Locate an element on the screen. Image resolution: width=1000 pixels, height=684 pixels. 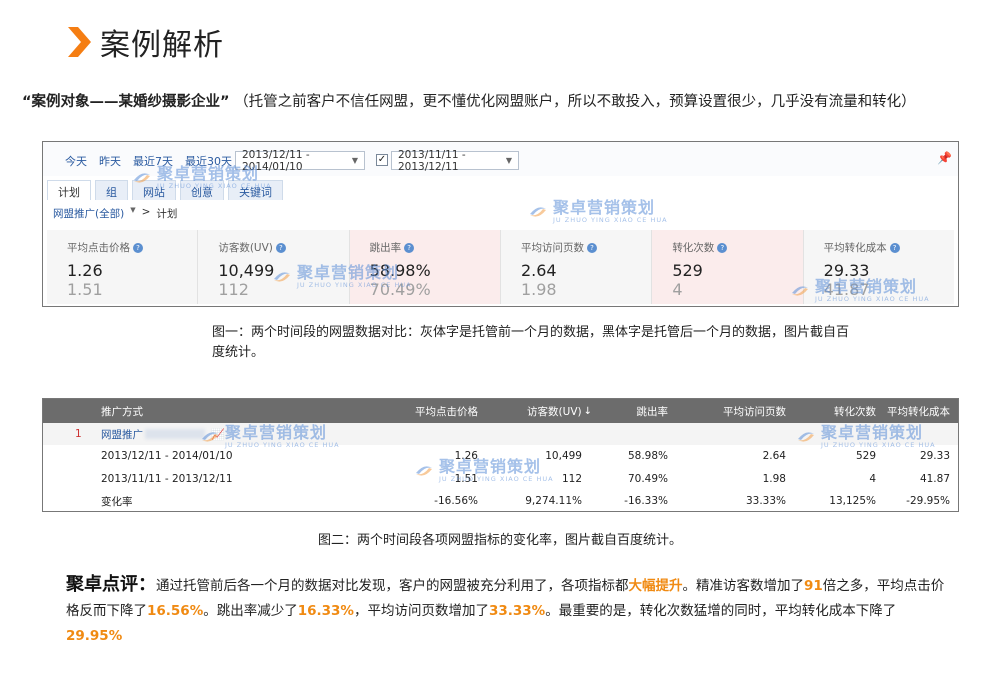
metric-before-value: 1.51 is located at coordinates (85, 289).